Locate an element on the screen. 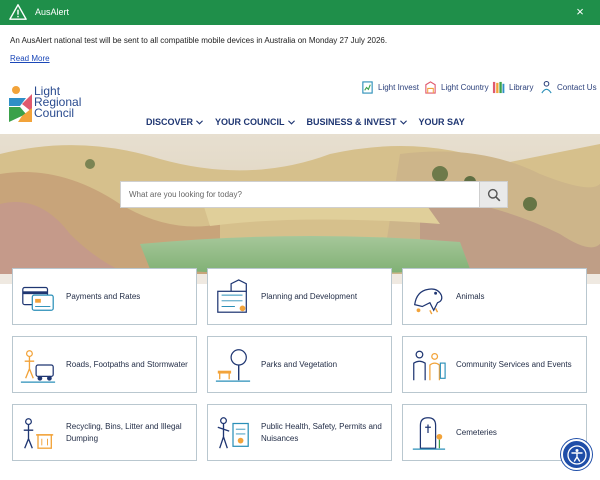 This screenshot has width=600, height=480. nav-label: BUSINESS & INVEST is located at coordinates (351, 122).